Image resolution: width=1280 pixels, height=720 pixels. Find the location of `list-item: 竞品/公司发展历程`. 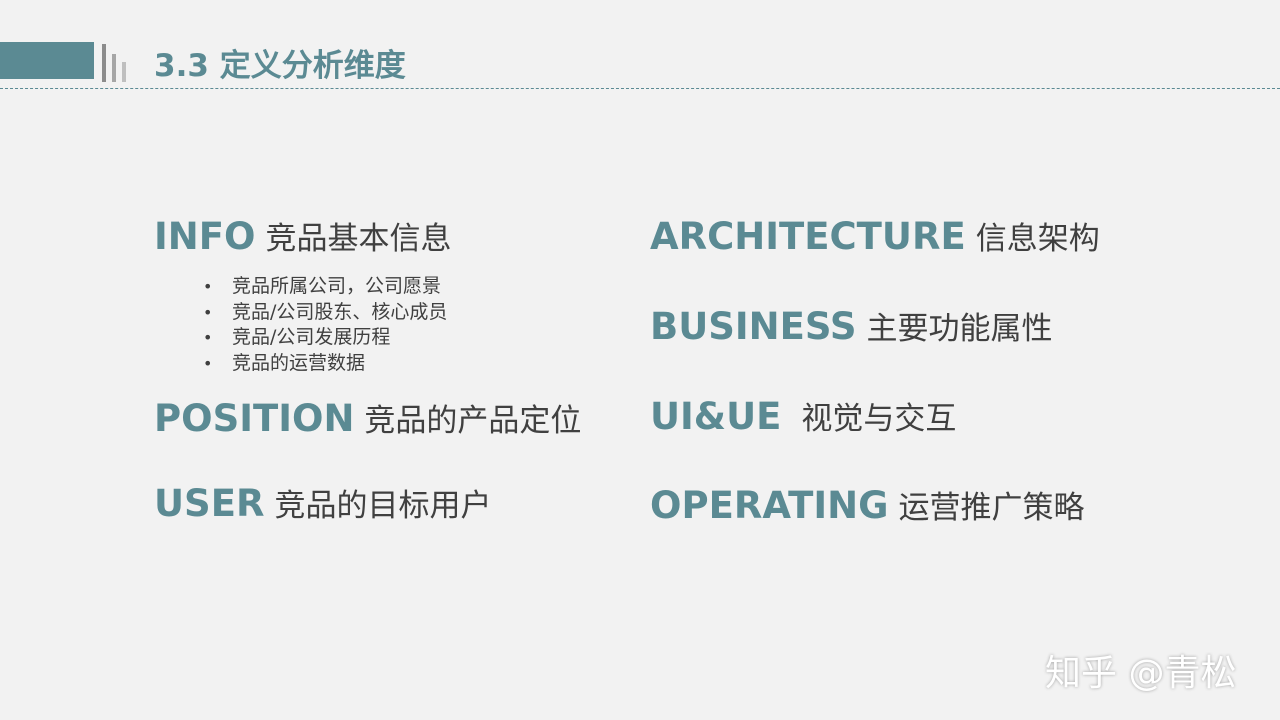

list-item: 竞品/公司发展历程 is located at coordinates (323, 338).